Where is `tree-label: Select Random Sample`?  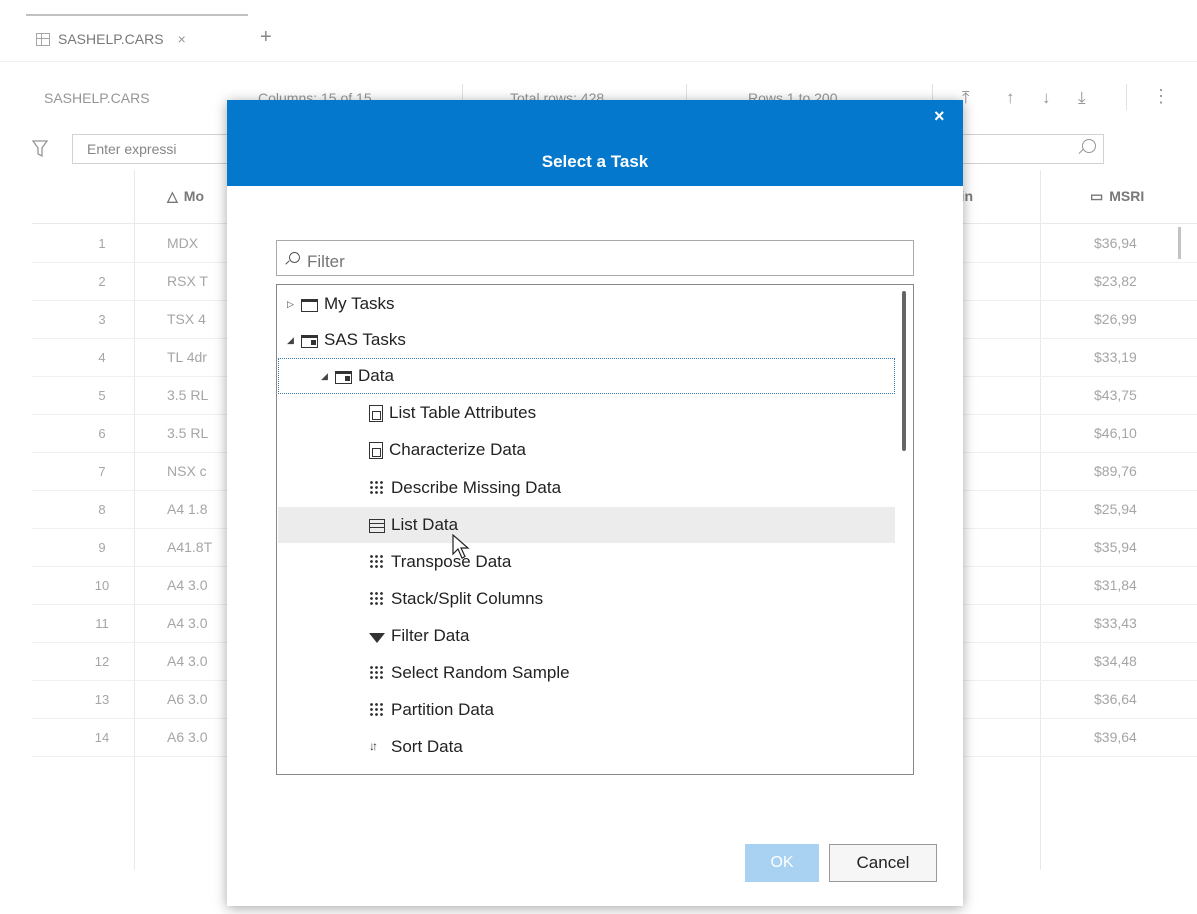 tree-label: Select Random Sample is located at coordinates (480, 672).